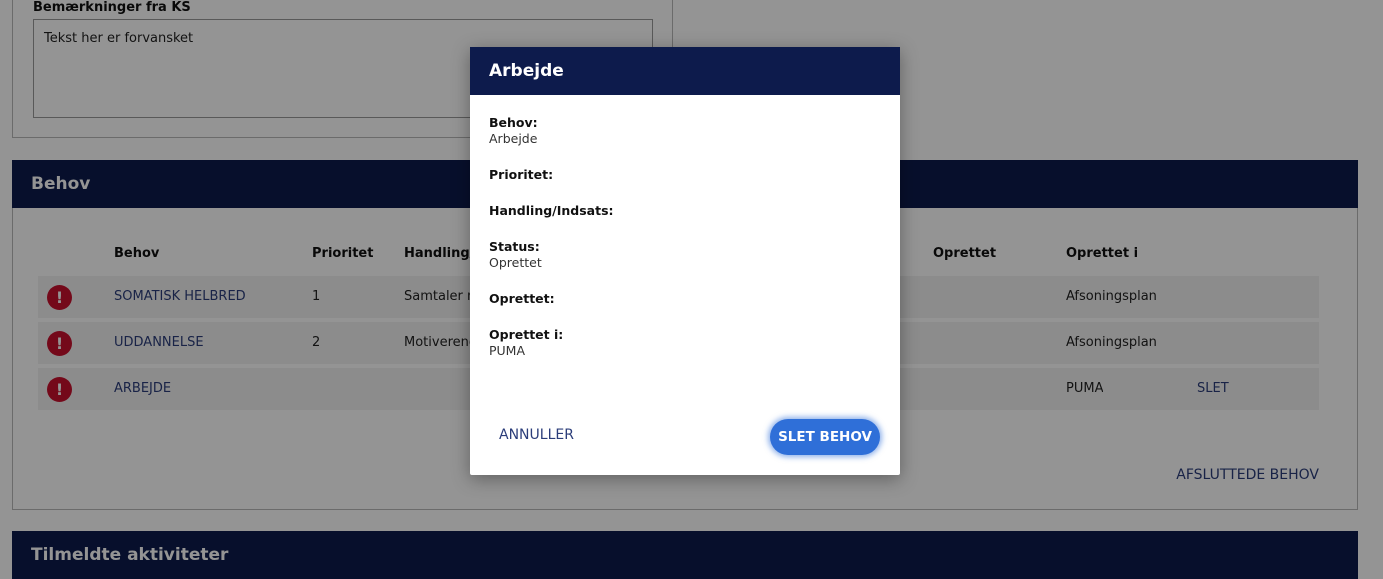  What do you see at coordinates (513, 122) in the screenshot?
I see `field-label: Behov:` at bounding box center [513, 122].